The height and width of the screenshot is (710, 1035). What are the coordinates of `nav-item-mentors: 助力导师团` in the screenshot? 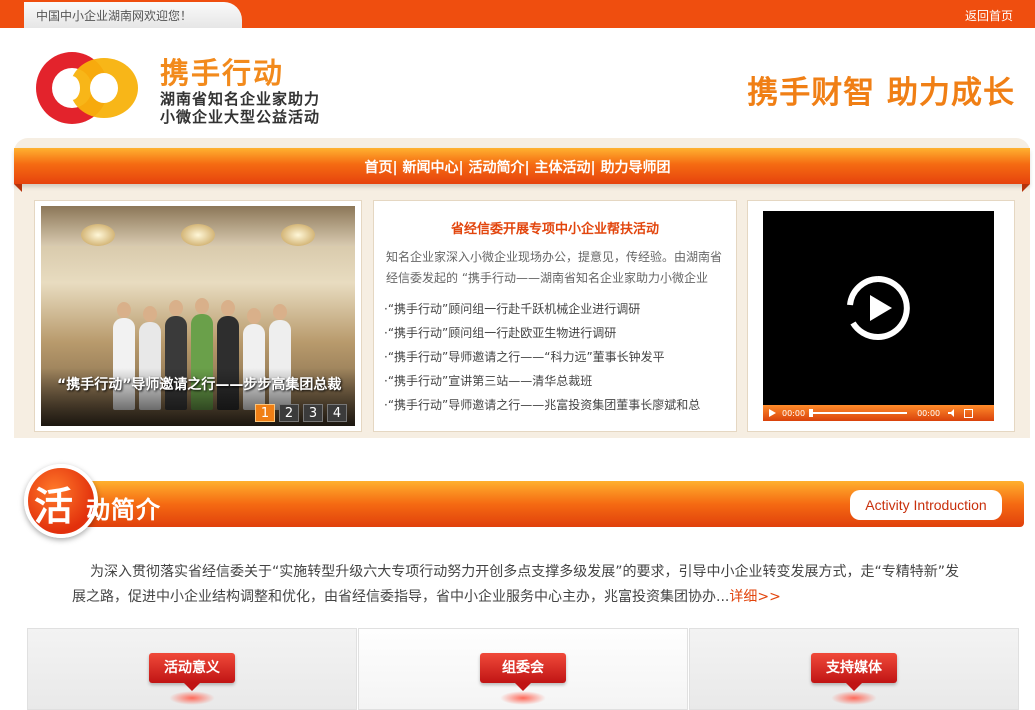 It's located at (636, 168).